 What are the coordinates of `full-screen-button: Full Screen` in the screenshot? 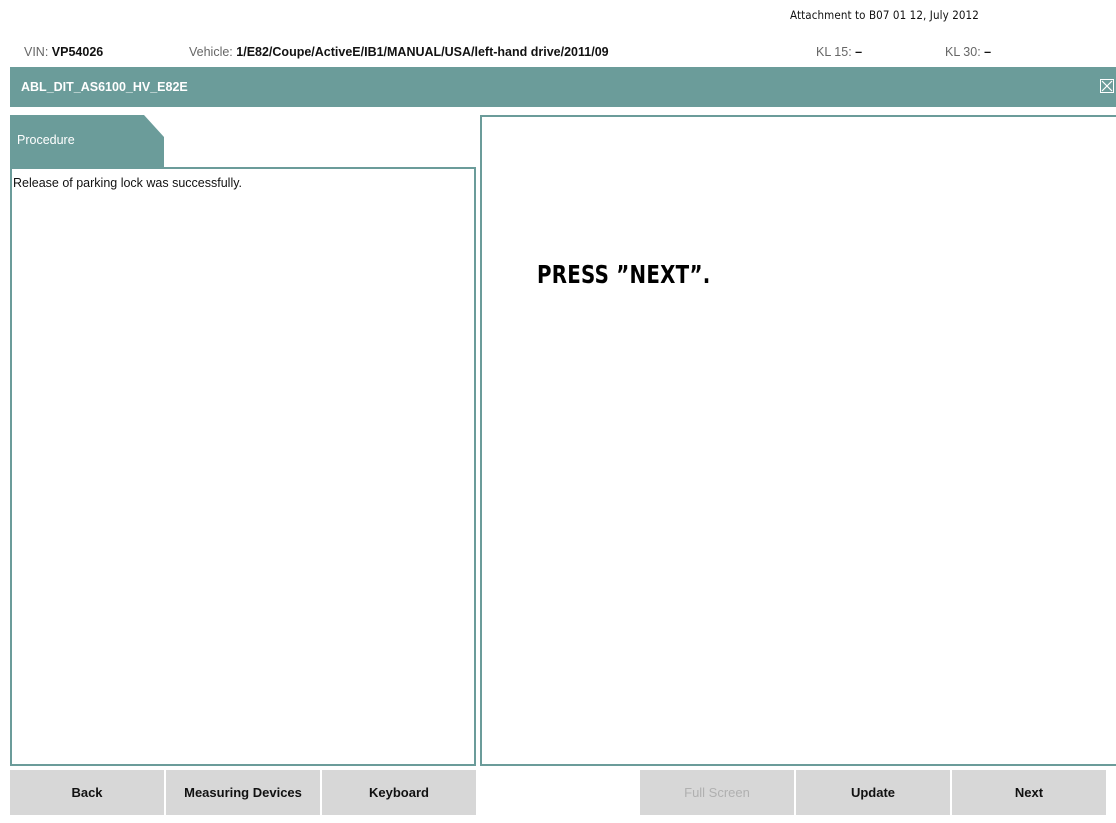 It's located at (717, 792).